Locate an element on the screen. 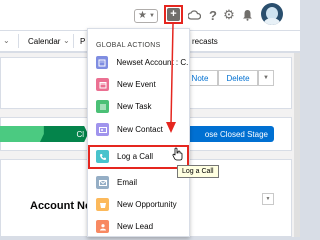 The image size is (320, 240). mark-stage-label: ose Closed Stage is located at coordinates (236, 134).